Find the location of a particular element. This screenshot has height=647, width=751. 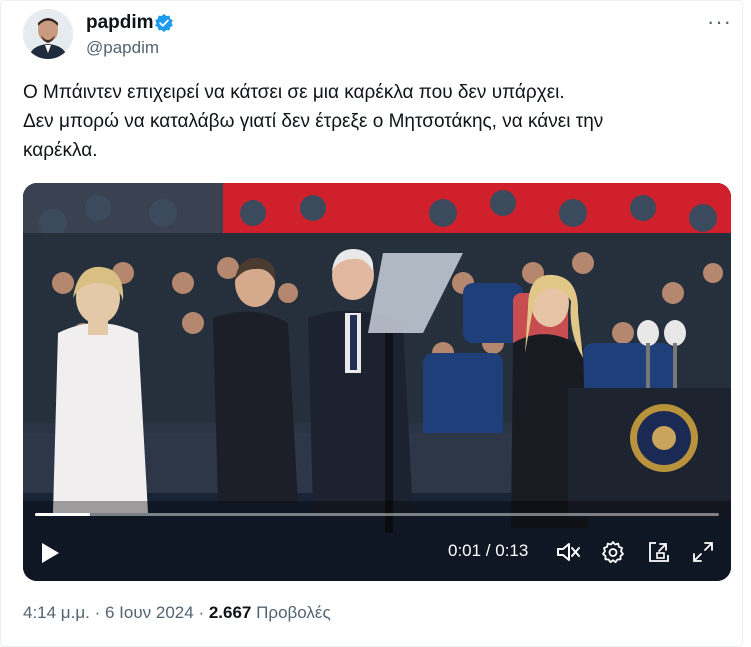

video-time-display: 0:01 / 0:13 is located at coordinates (488, 550).